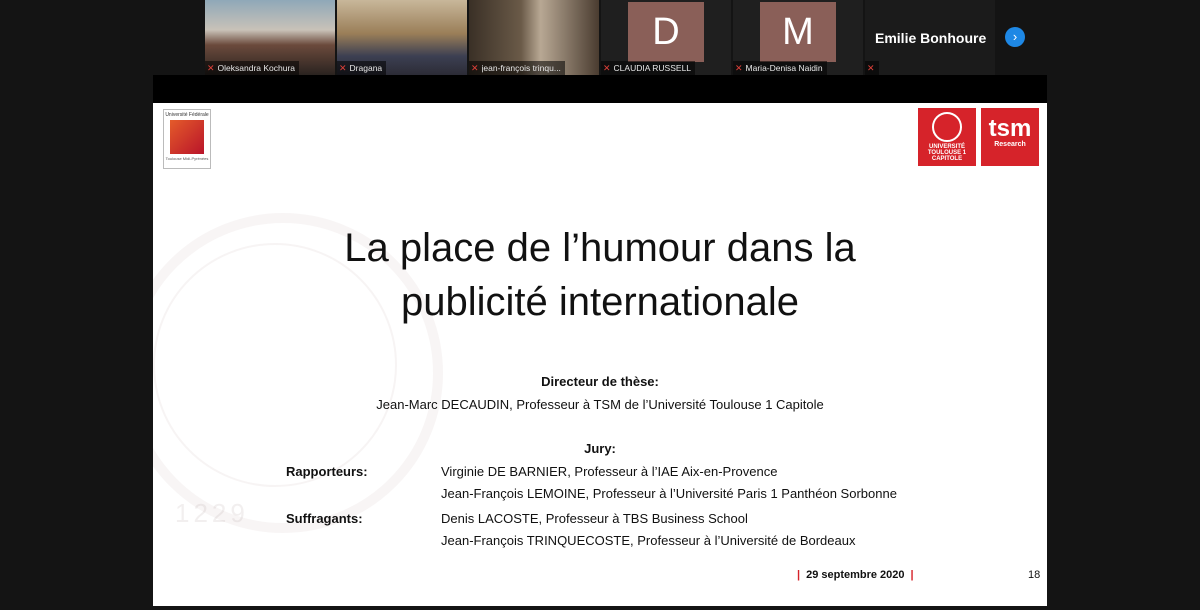 The width and height of the screenshot is (1200, 610). I want to click on participant-tile: M ✕ Maria-Denisa Naidin, so click(798, 37).